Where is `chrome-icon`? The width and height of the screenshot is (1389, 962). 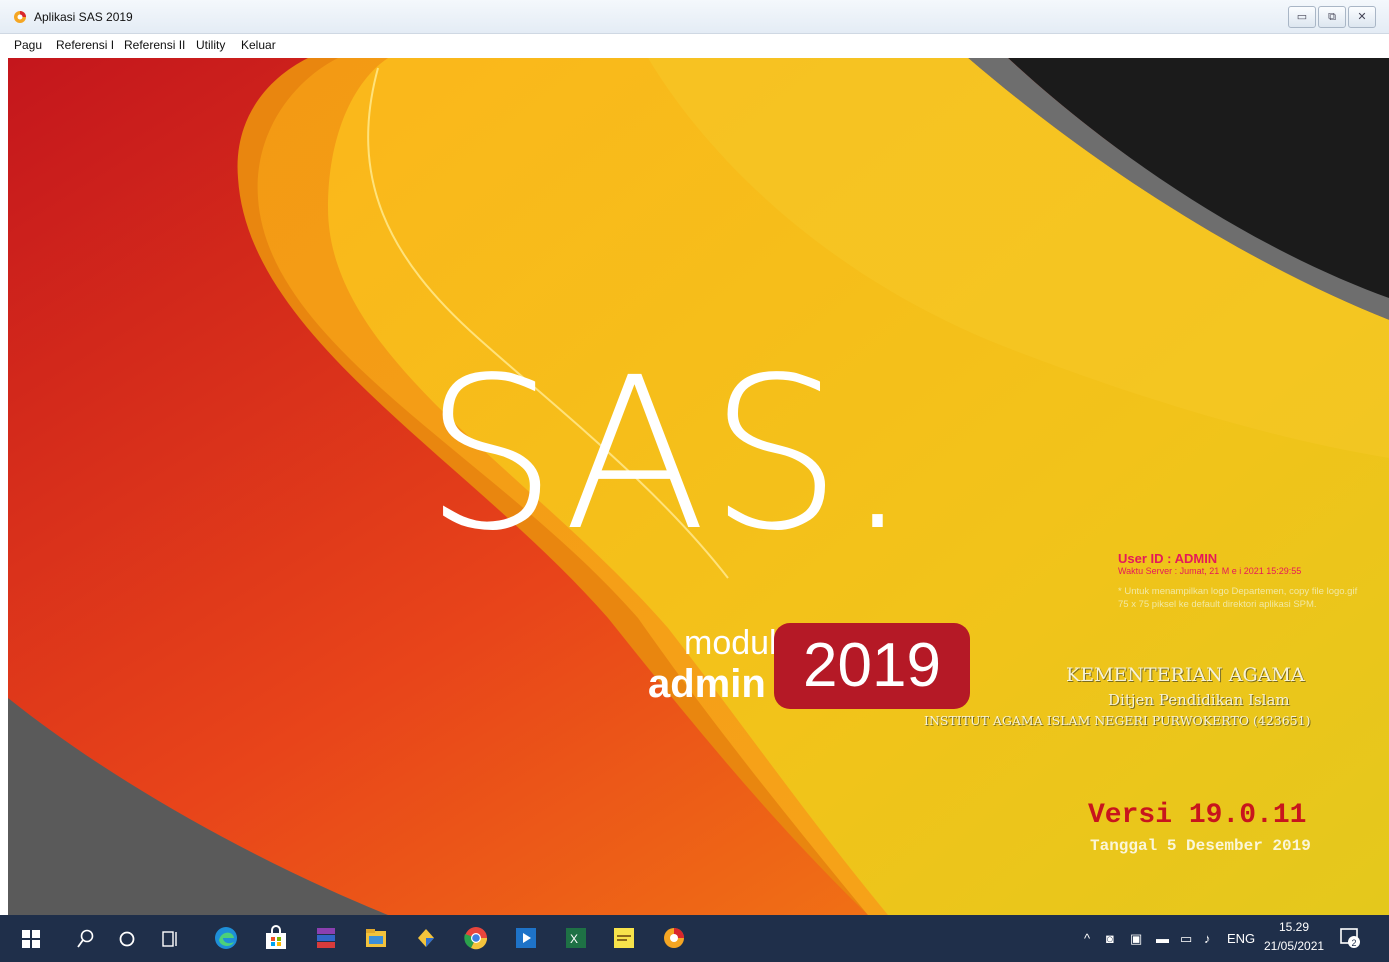
chrome-icon is located at coordinates (476, 938).